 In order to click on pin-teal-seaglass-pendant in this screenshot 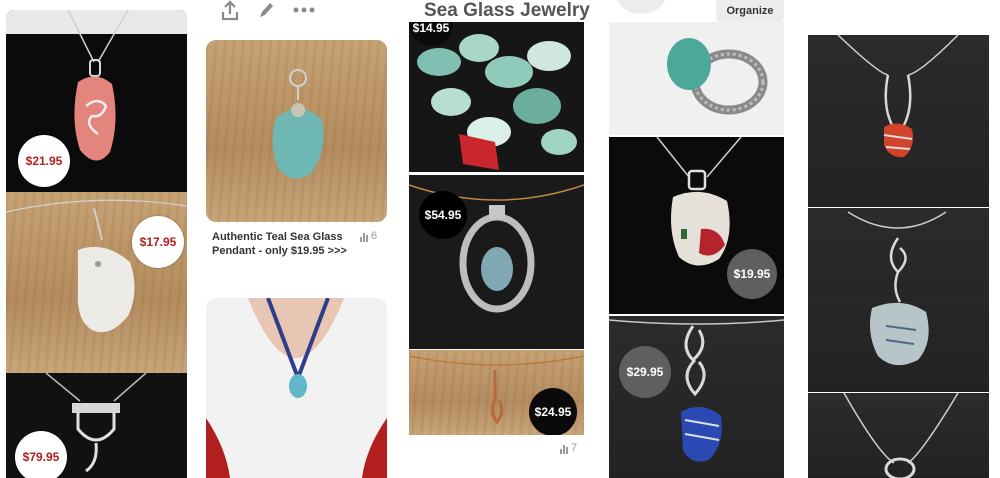, I will do `click(296, 131)`.